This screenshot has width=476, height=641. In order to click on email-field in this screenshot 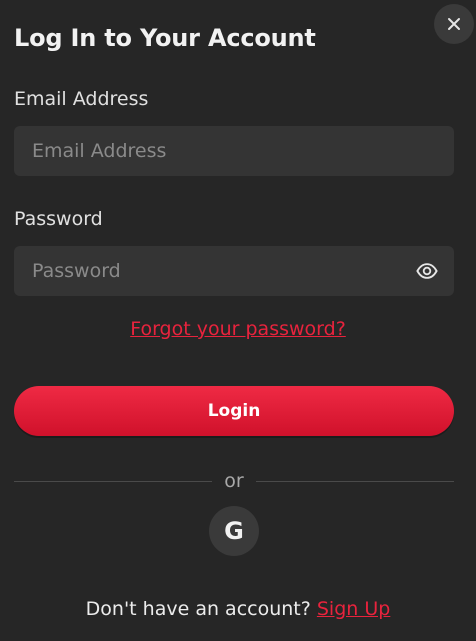, I will do `click(234, 151)`.